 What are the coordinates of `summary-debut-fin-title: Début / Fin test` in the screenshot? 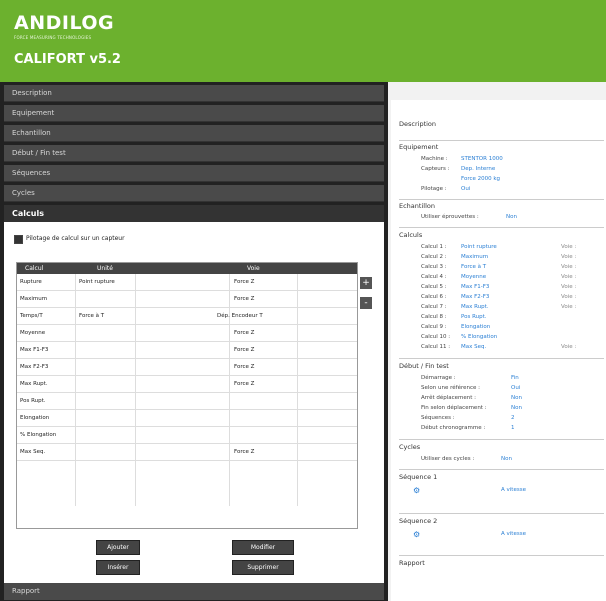 It's located at (424, 366).